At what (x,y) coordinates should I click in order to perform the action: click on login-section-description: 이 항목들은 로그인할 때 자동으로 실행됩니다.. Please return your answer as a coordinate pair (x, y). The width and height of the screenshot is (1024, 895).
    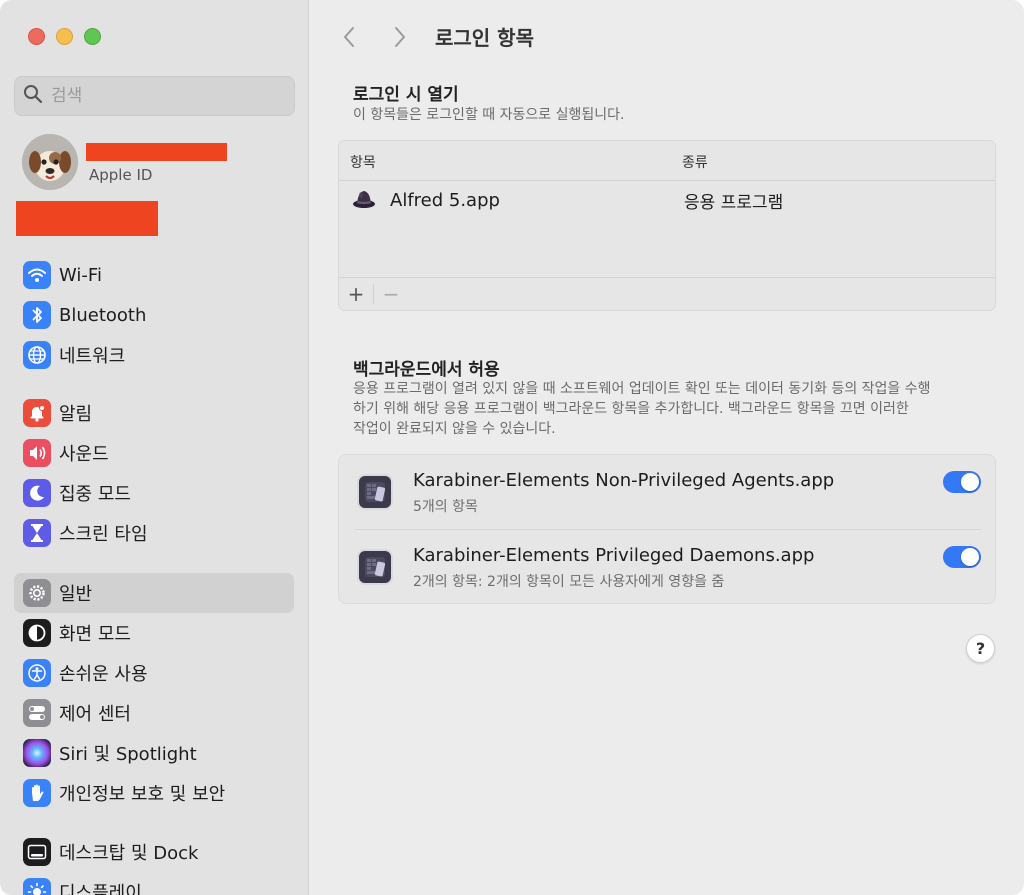
    Looking at the image, I should click on (489, 115).